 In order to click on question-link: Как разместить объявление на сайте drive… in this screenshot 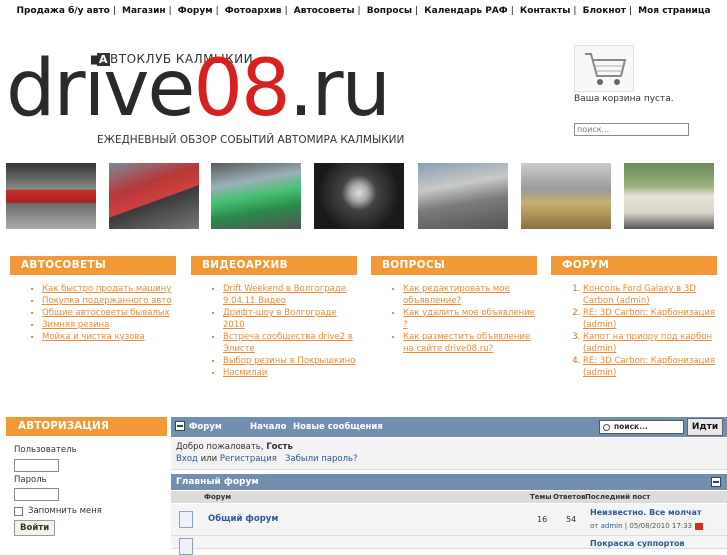, I will do `click(466, 343)`.